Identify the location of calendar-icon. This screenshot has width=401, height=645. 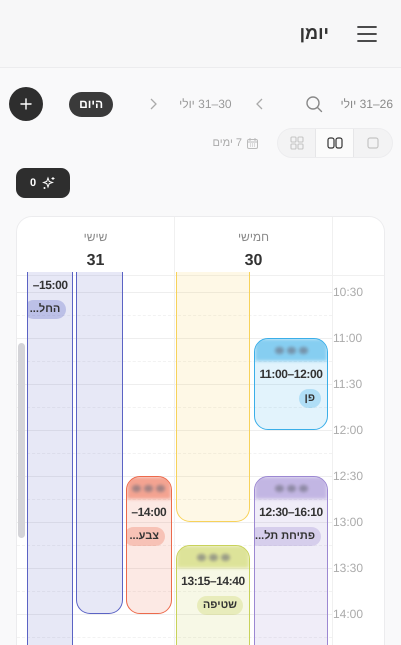
(252, 143).